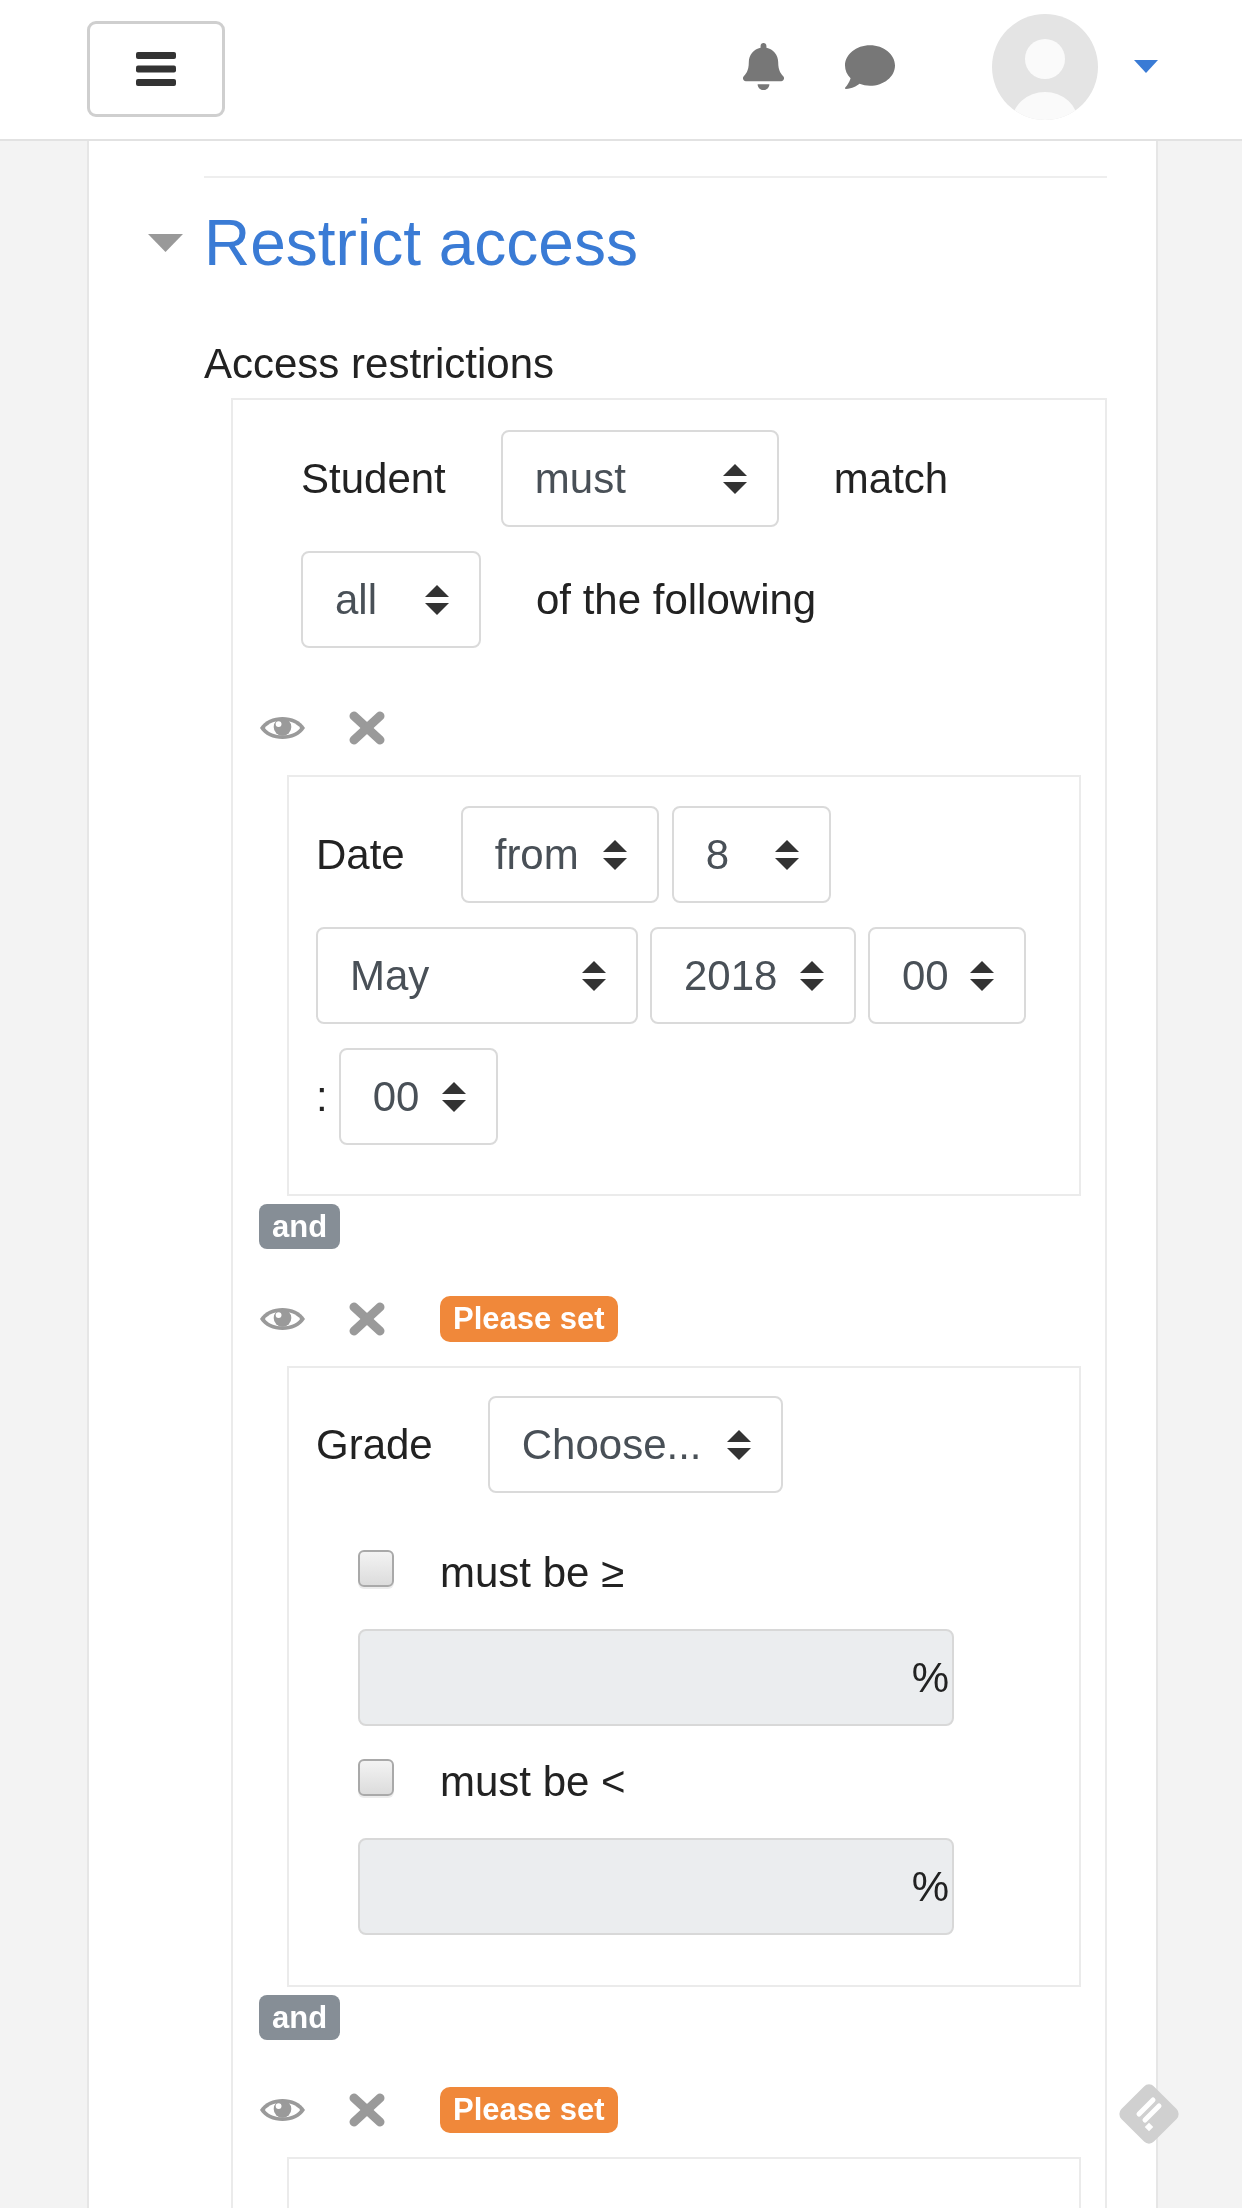  I want to click on dropdown: must, so click(639, 478).